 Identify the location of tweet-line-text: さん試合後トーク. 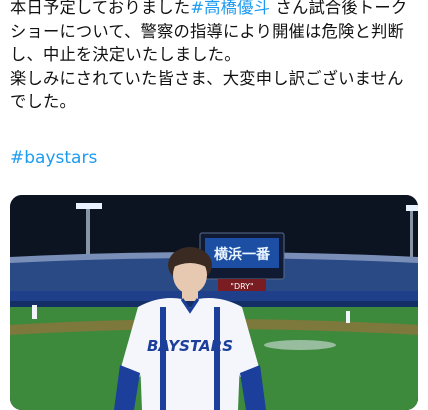
(339, 8).